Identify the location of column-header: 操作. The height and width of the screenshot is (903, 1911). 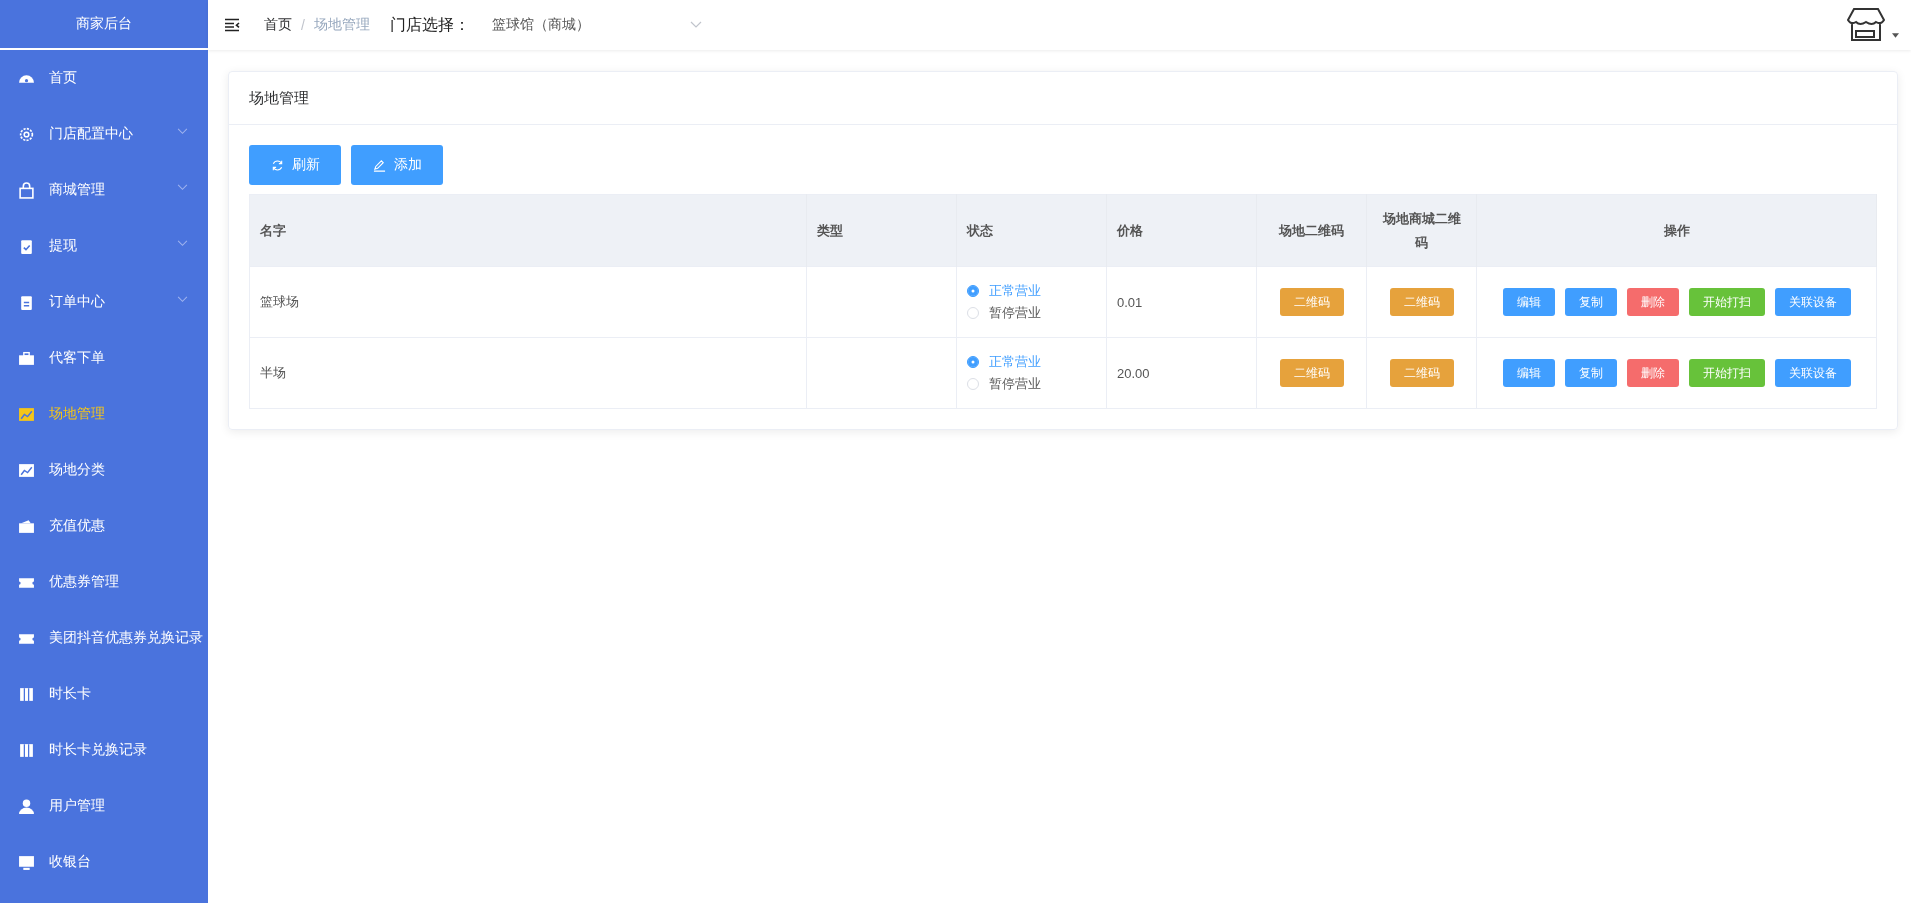
(1676, 230).